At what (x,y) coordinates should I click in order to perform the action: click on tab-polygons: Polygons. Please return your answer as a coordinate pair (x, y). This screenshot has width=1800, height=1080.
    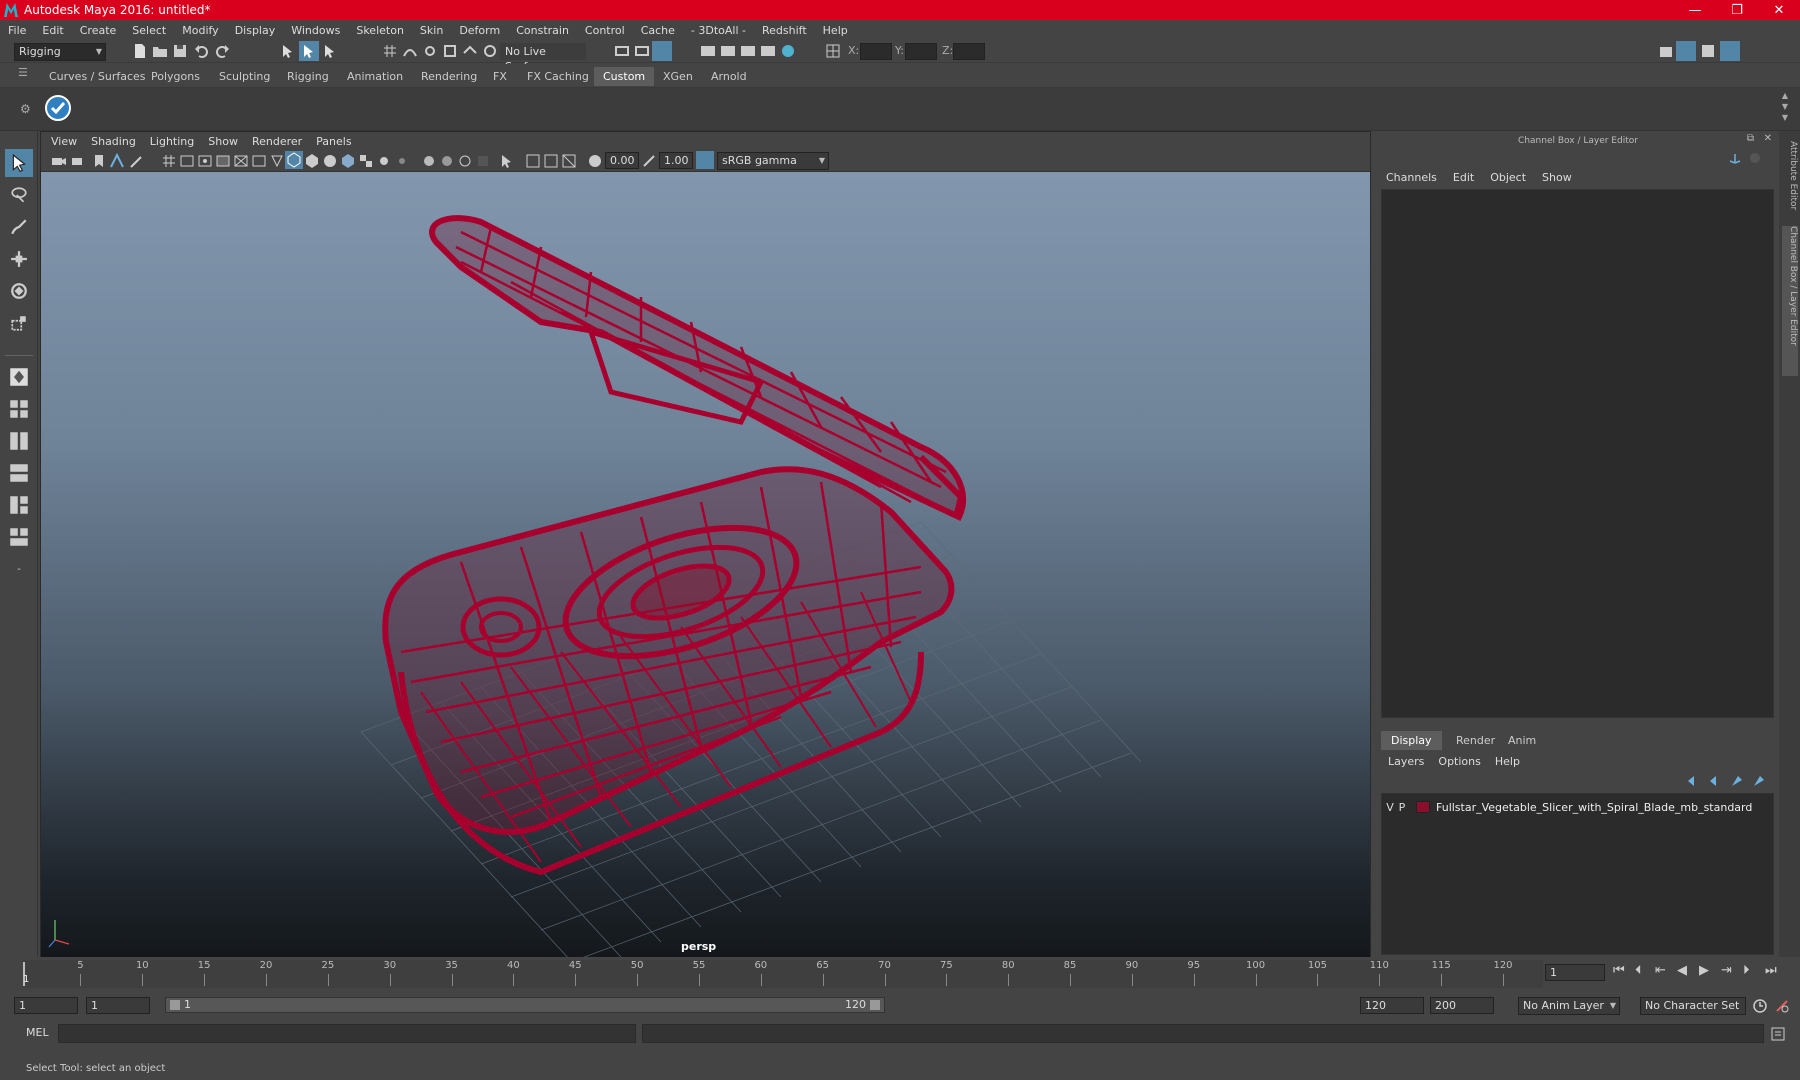
    Looking at the image, I should click on (175, 76).